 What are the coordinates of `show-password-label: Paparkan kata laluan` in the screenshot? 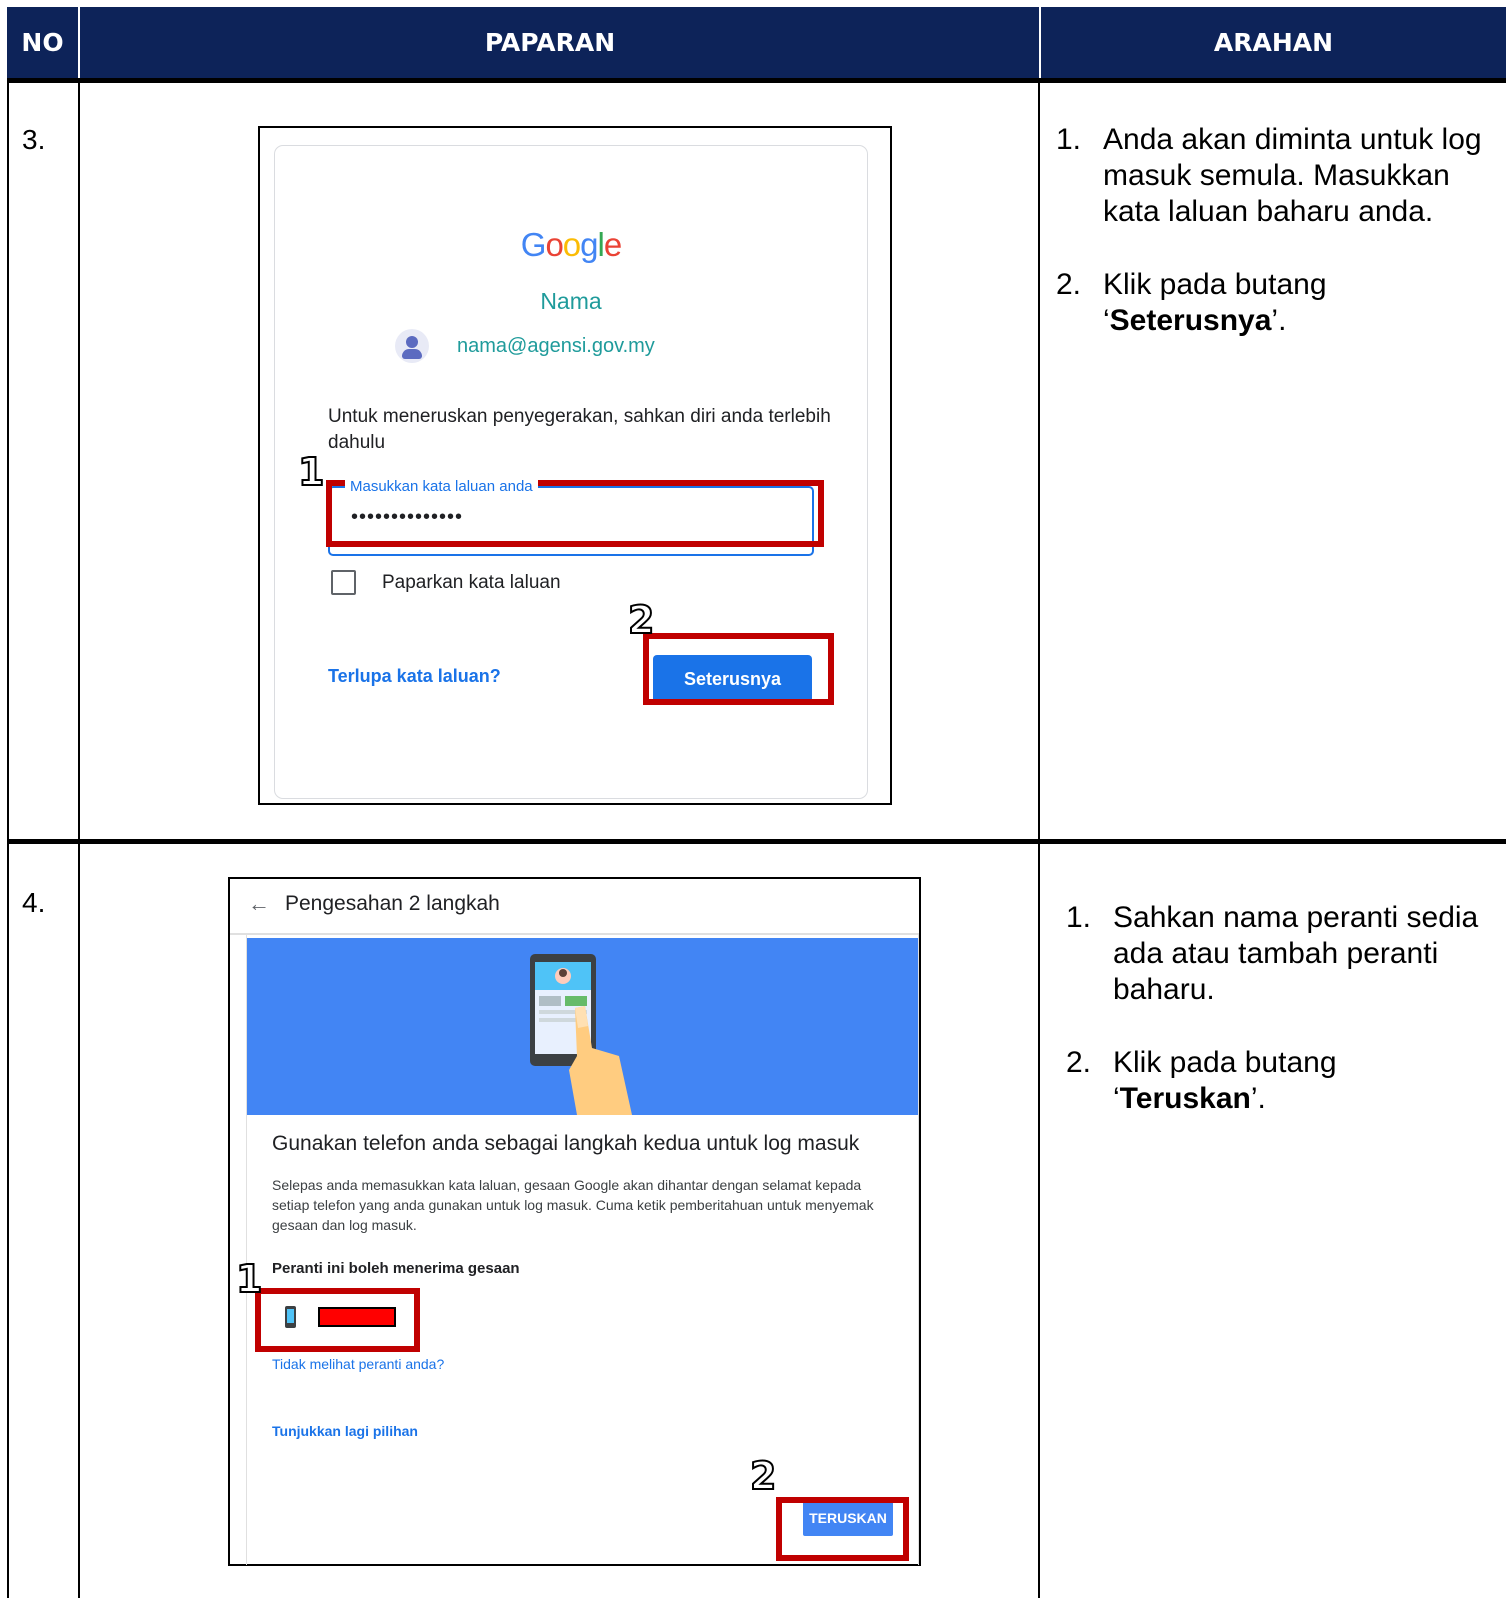 It's located at (471, 582).